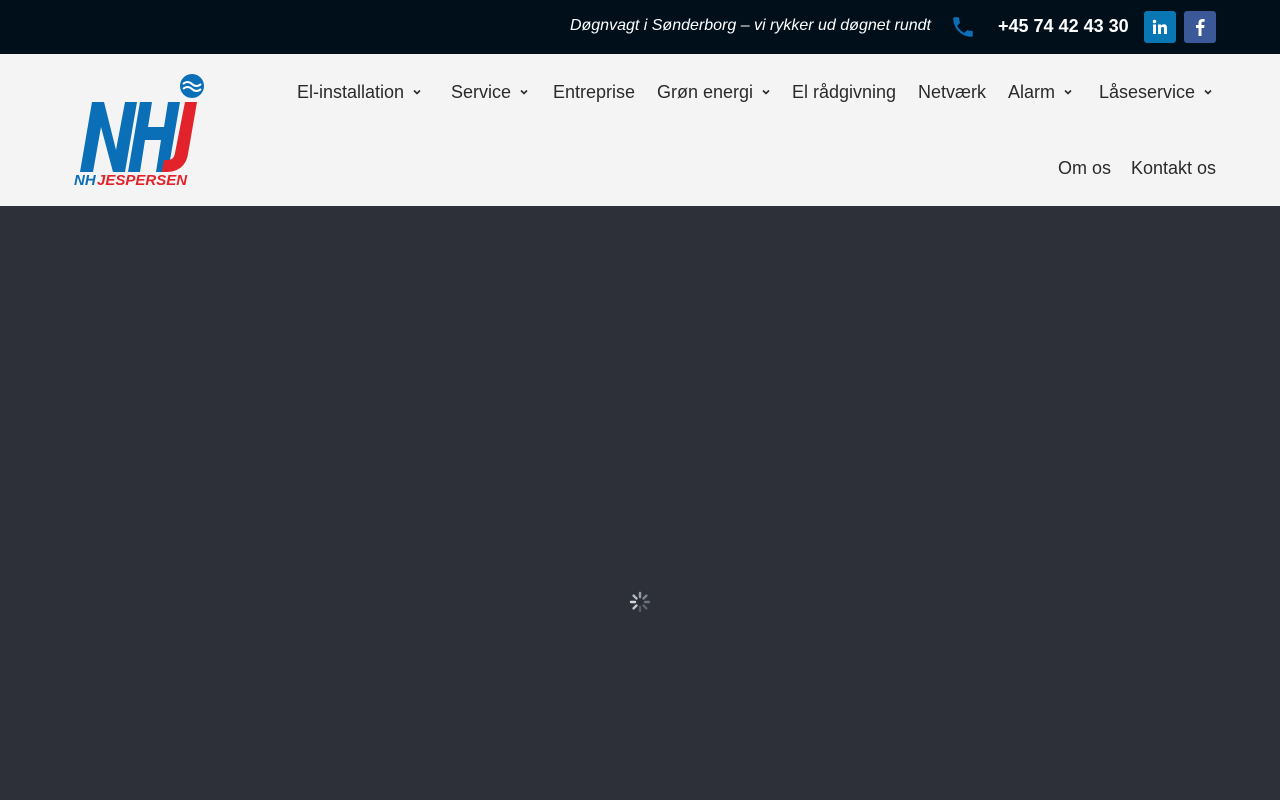 This screenshot has height=800, width=1280. I want to click on nav-item-om-os: Om os, so click(1084, 168).